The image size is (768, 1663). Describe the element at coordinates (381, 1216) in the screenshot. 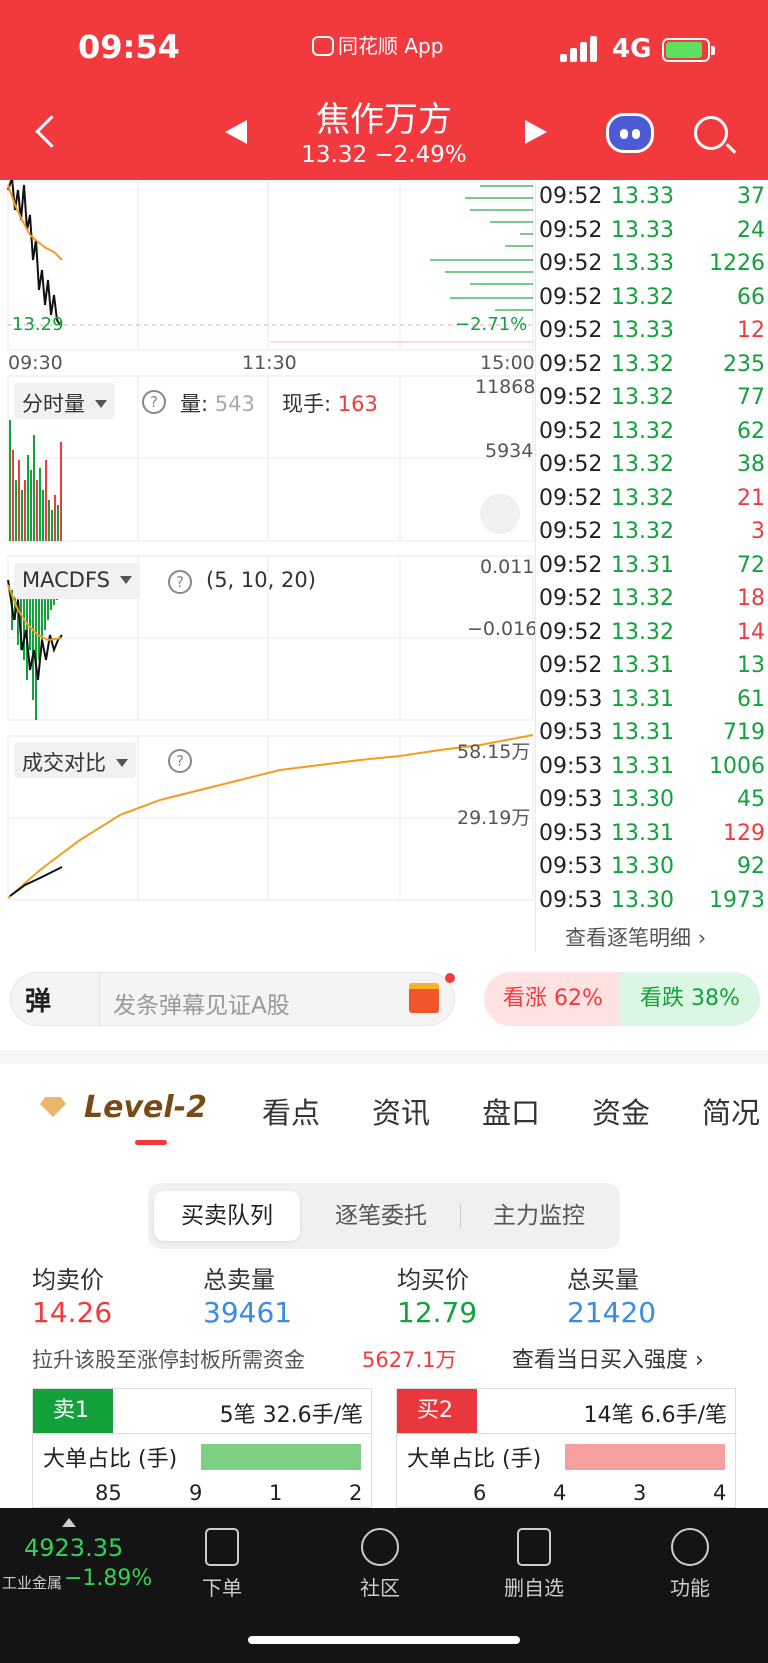

I see `segment-tick-orders: 逐笔委托` at that location.